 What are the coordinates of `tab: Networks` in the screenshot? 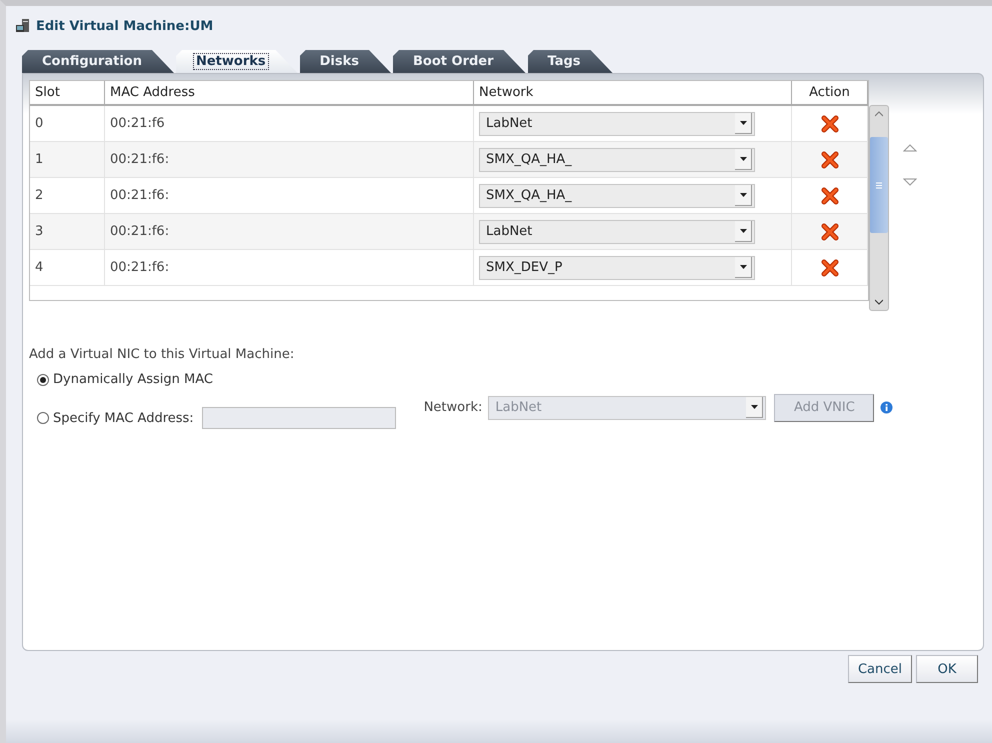 It's located at (237, 61).